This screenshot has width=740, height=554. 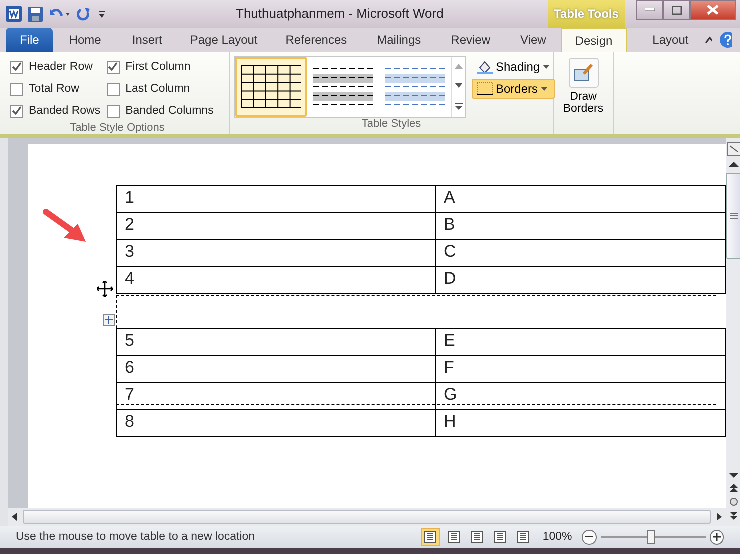 I want to click on close-icon, so click(x=713, y=10).